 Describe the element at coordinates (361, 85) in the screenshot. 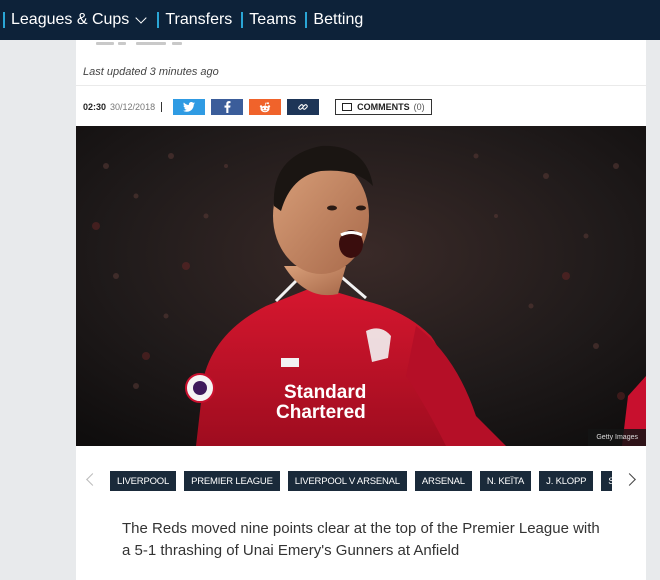

I see `divider` at that location.